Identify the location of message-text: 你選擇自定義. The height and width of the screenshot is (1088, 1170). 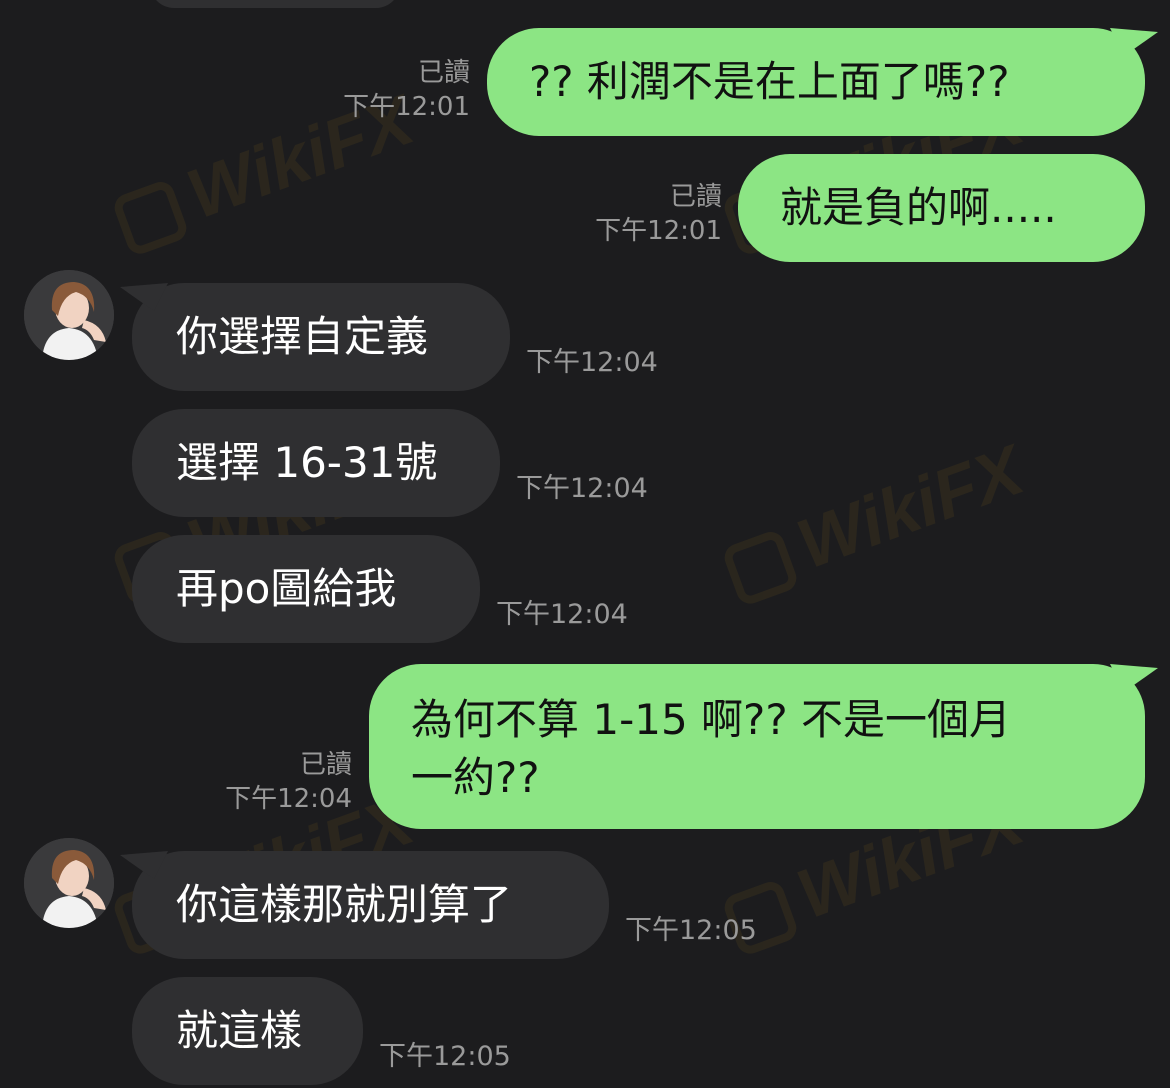
(302, 336).